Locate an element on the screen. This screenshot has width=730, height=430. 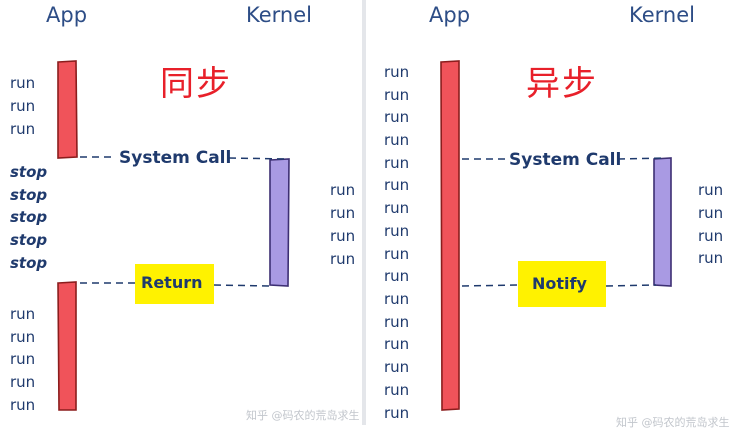
return-dash-right is located at coordinates (242, 285).